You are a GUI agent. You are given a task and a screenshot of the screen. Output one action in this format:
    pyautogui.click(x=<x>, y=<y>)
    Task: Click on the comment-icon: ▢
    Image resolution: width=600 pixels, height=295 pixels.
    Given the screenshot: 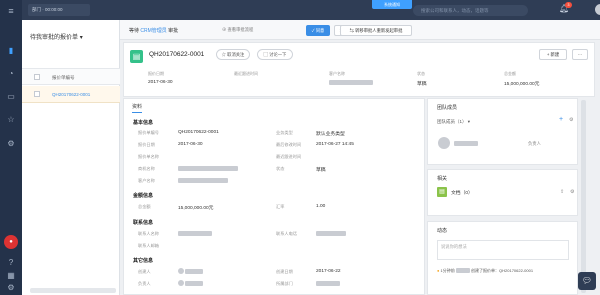 What is the action you would take?
    pyautogui.click(x=265, y=54)
    